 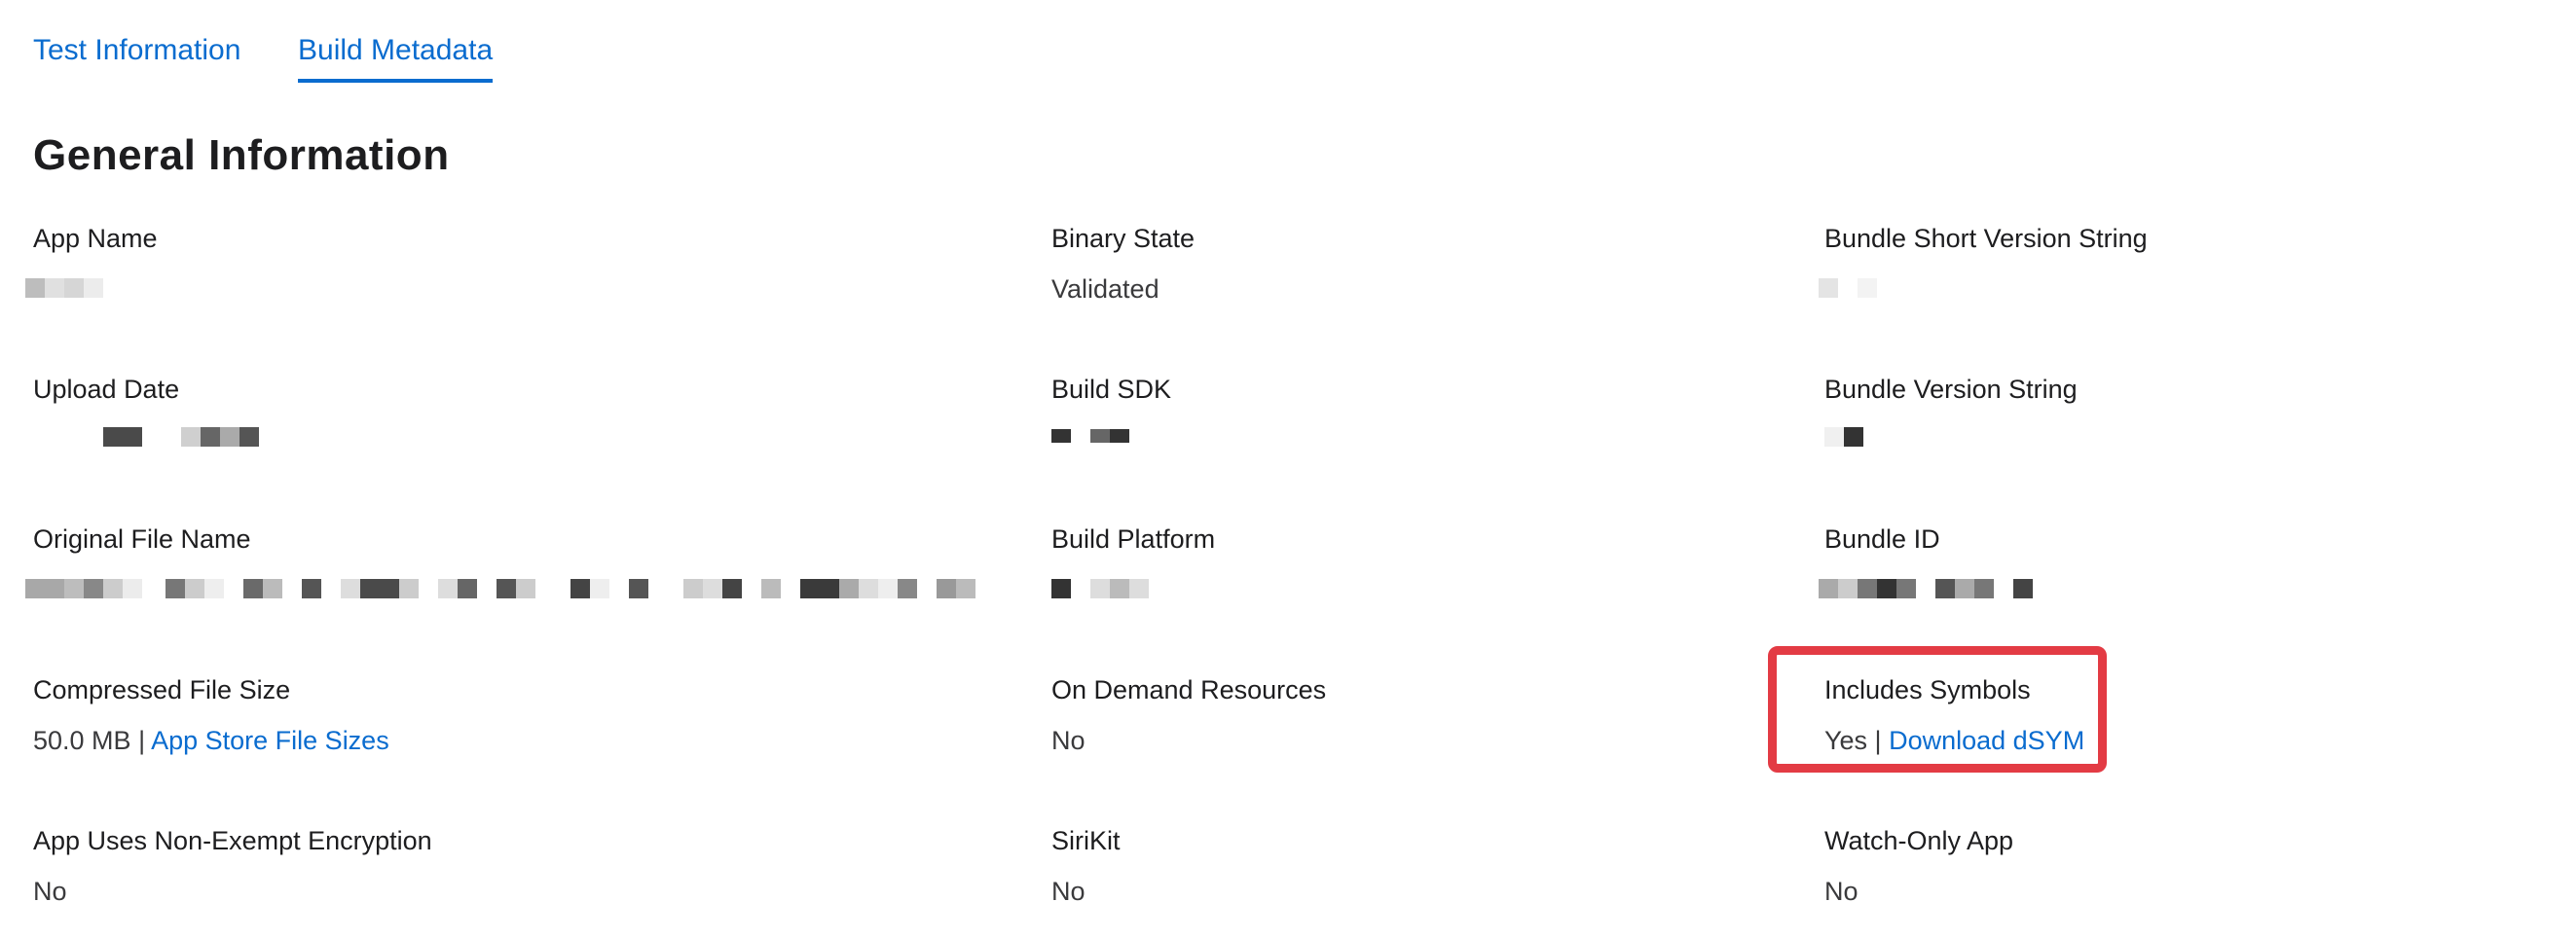 What do you see at coordinates (1189, 689) in the screenshot?
I see `field-label: On Demand Resources` at bounding box center [1189, 689].